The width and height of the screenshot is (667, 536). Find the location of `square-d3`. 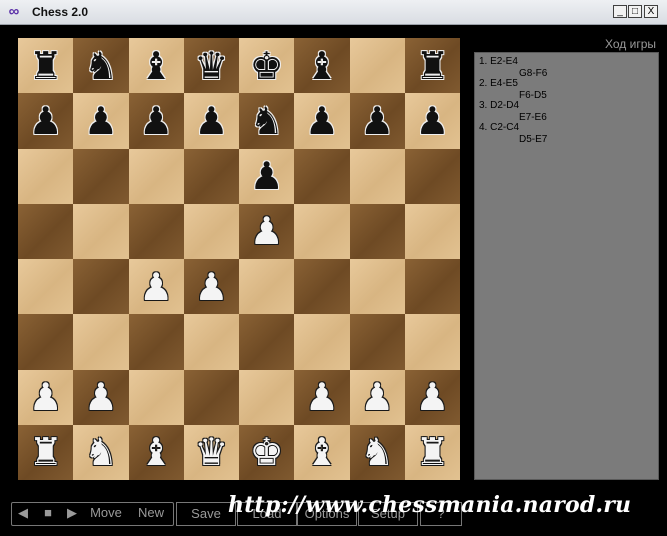

square-d3 is located at coordinates (211, 342).